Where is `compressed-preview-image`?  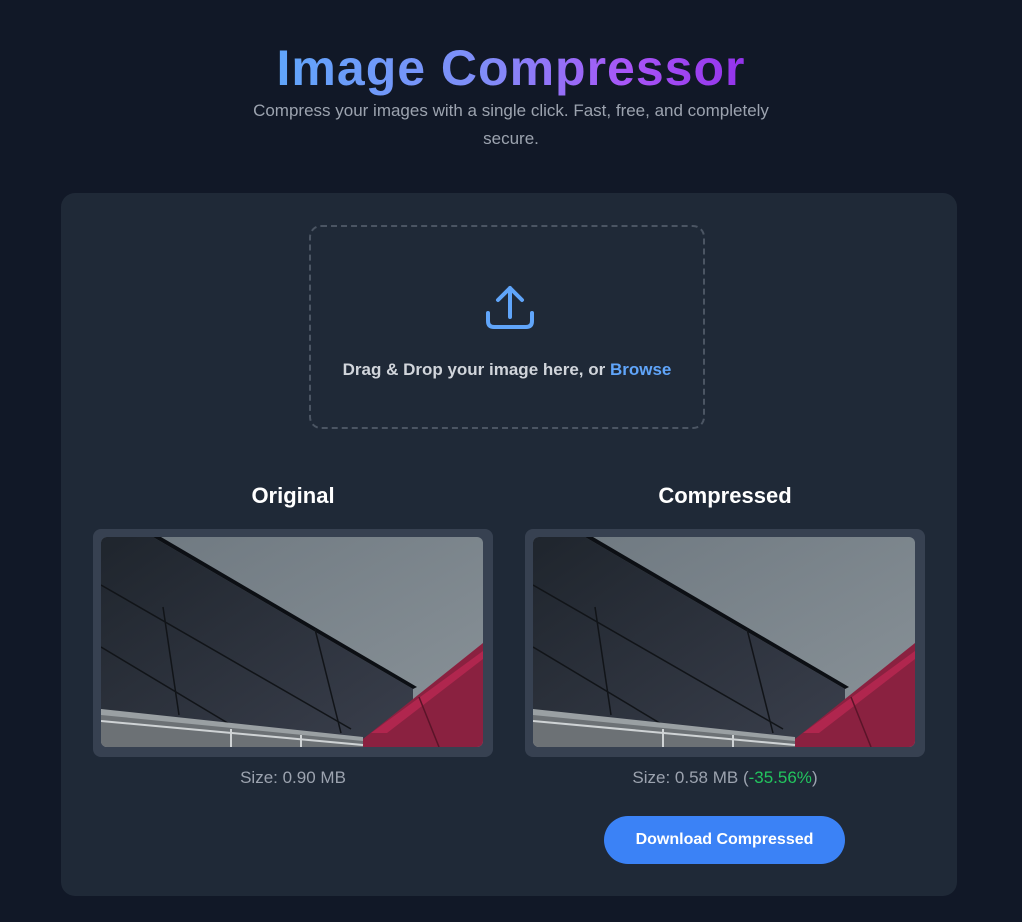
compressed-preview-image is located at coordinates (724, 642).